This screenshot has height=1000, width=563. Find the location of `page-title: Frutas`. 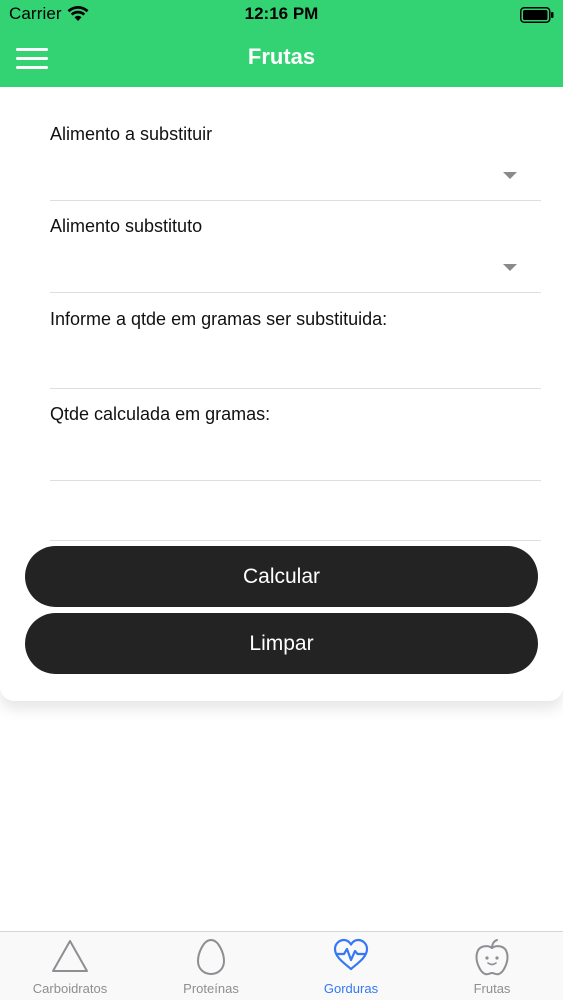

page-title: Frutas is located at coordinates (281, 56).